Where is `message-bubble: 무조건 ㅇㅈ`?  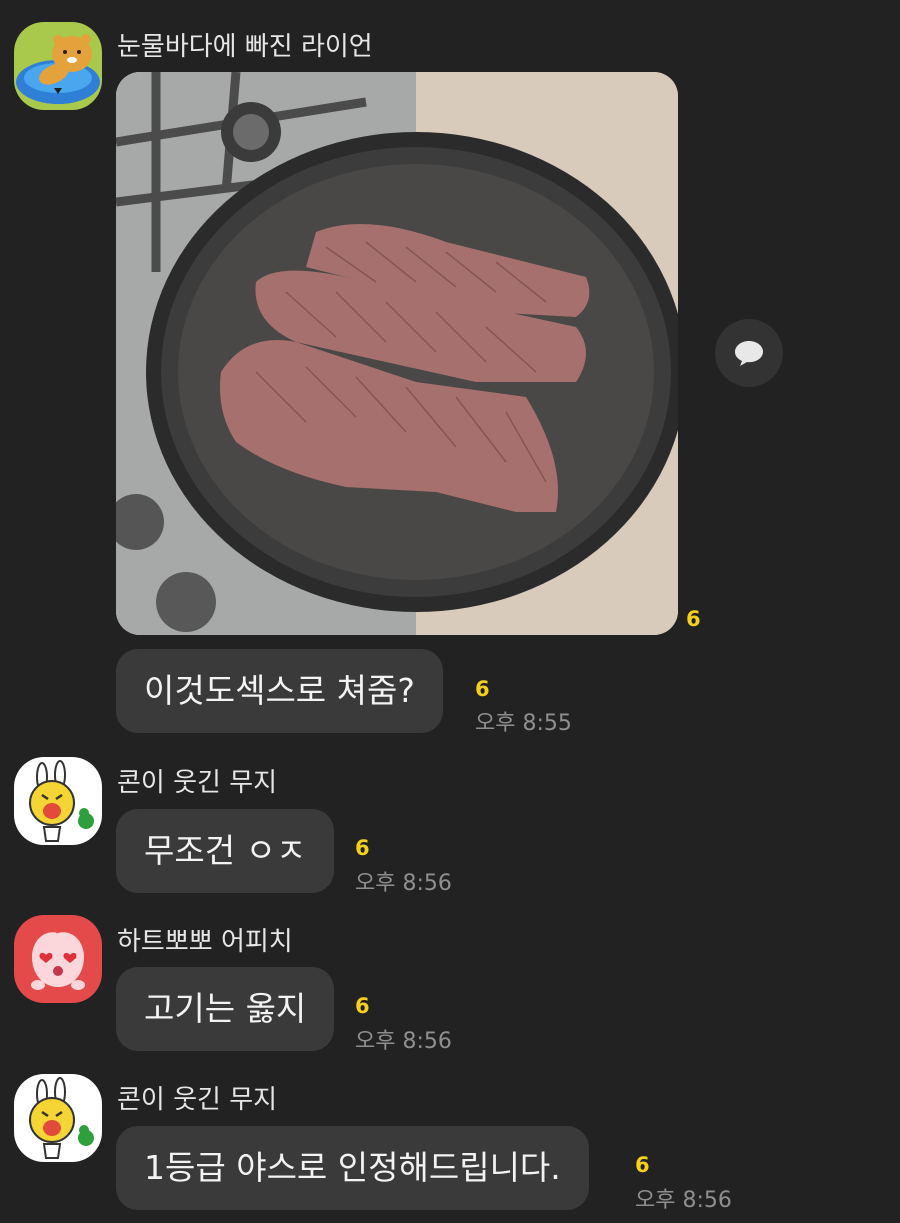 message-bubble: 무조건 ㅇㅈ is located at coordinates (225, 851).